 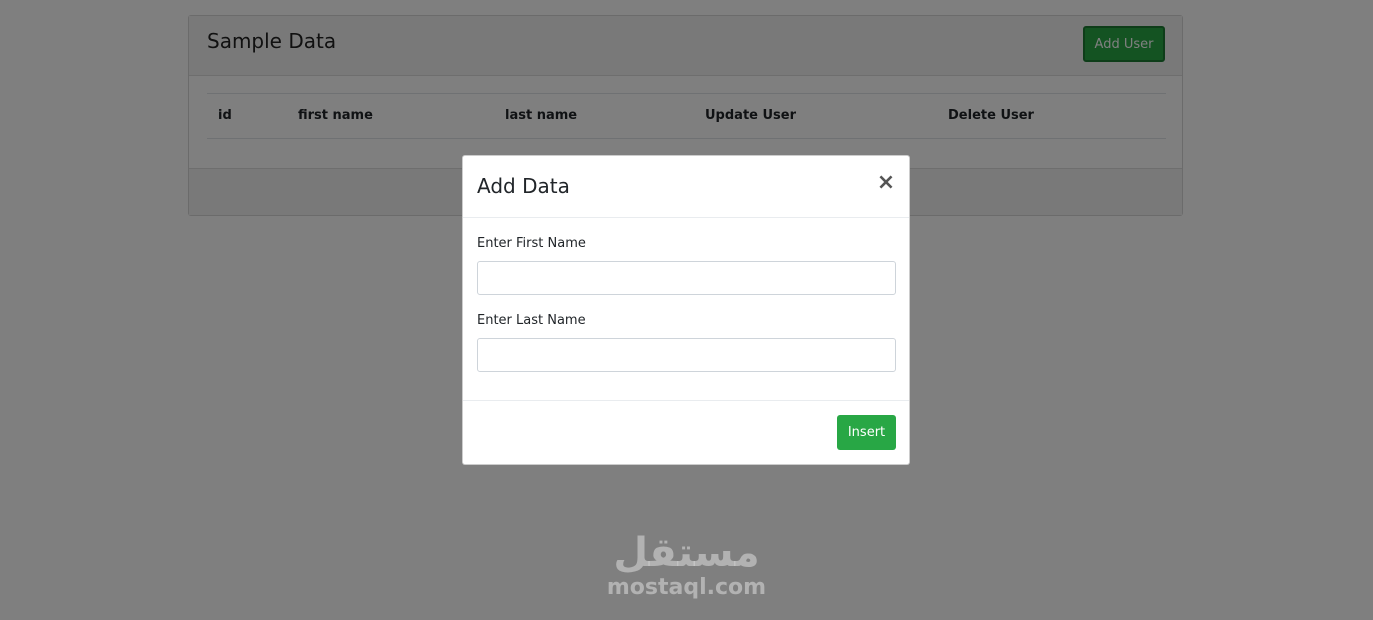 I want to click on last-name-input, so click(x=686, y=355).